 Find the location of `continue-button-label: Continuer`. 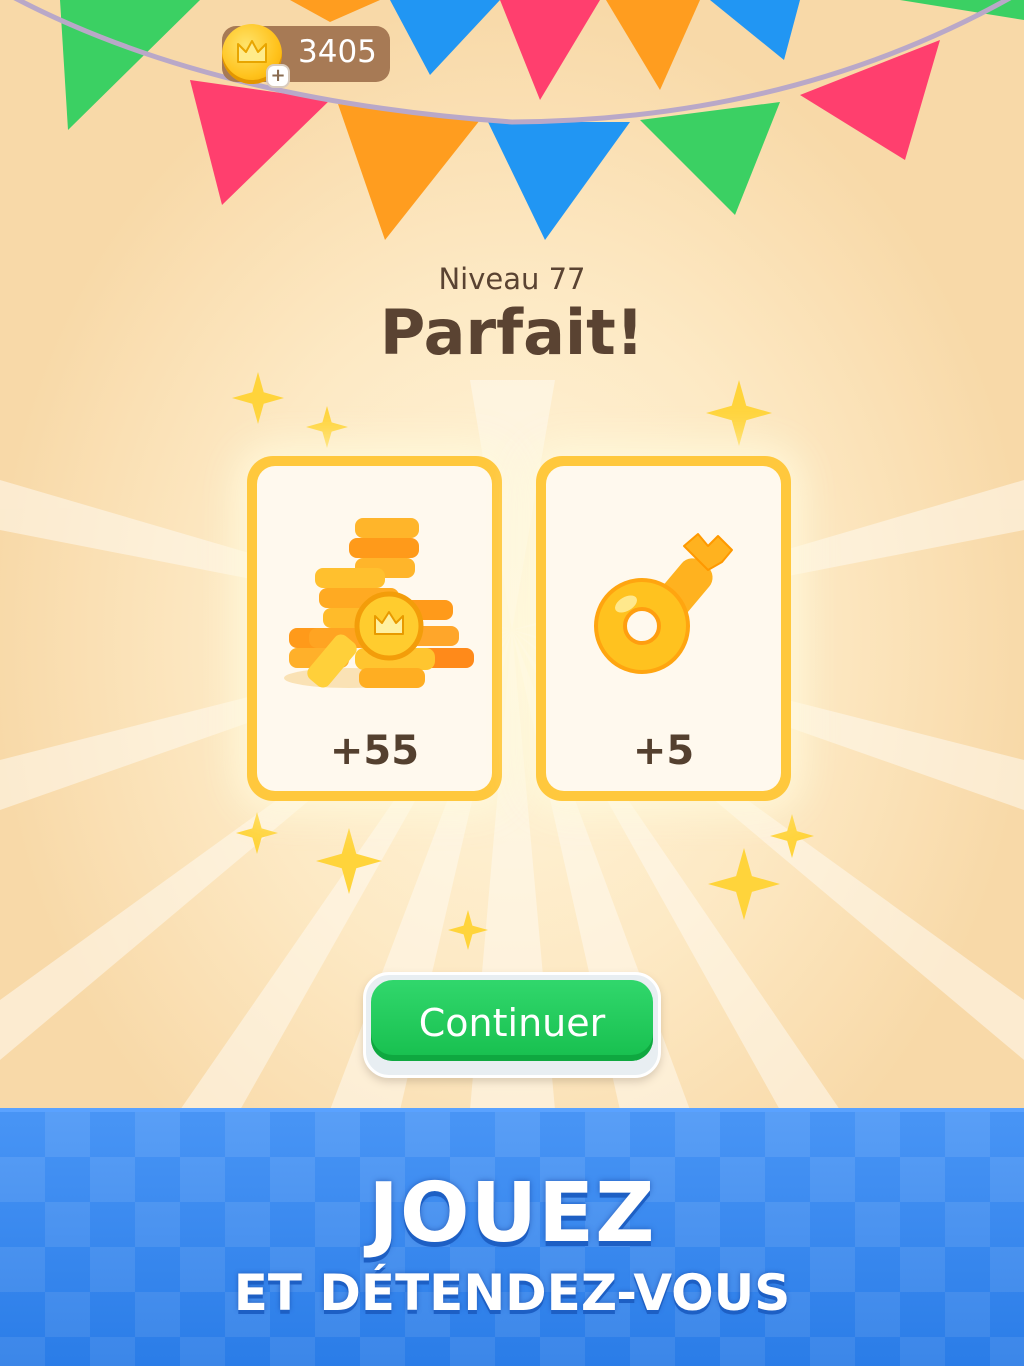

continue-button-label: Continuer is located at coordinates (512, 1023).